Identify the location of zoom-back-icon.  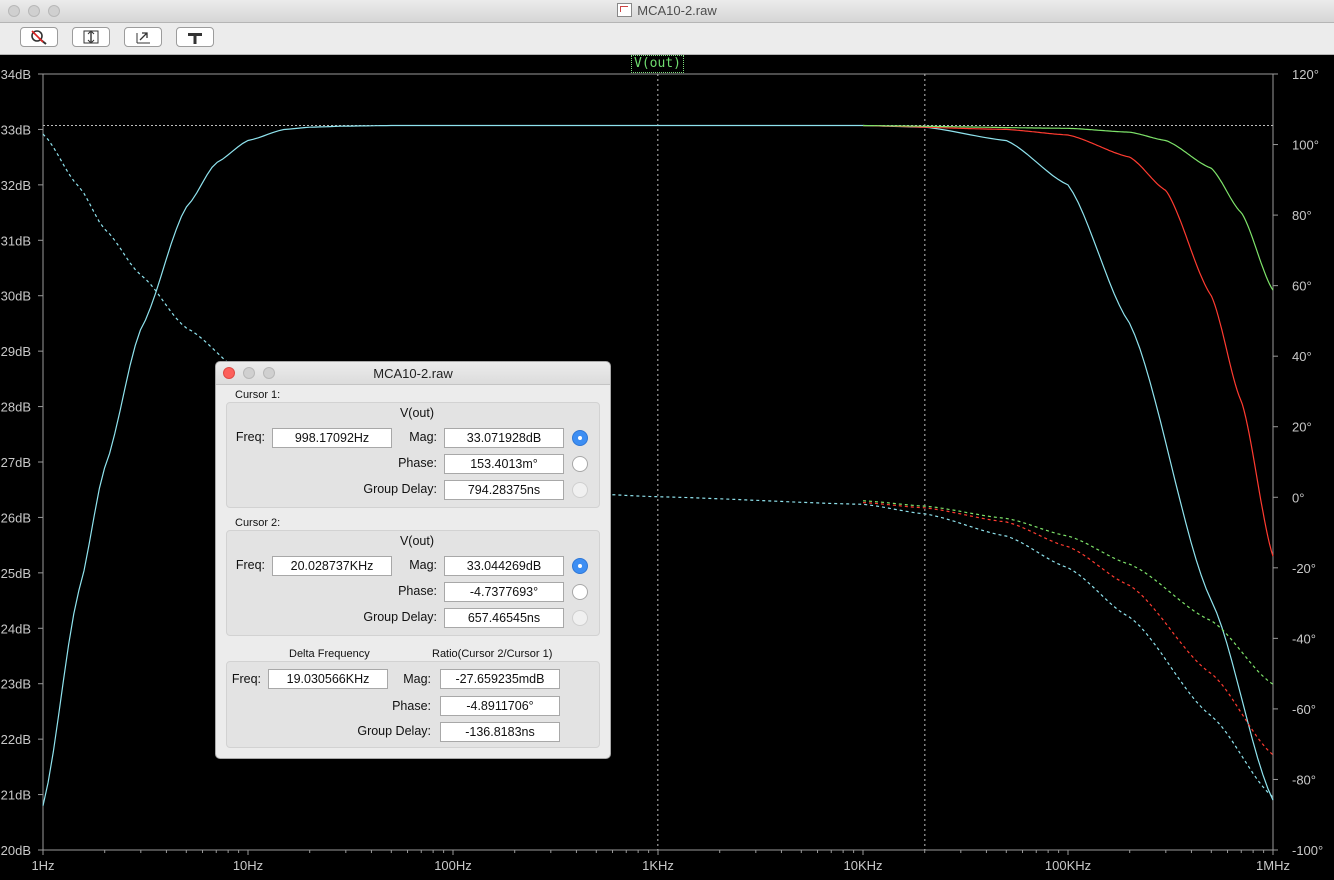
(143, 38).